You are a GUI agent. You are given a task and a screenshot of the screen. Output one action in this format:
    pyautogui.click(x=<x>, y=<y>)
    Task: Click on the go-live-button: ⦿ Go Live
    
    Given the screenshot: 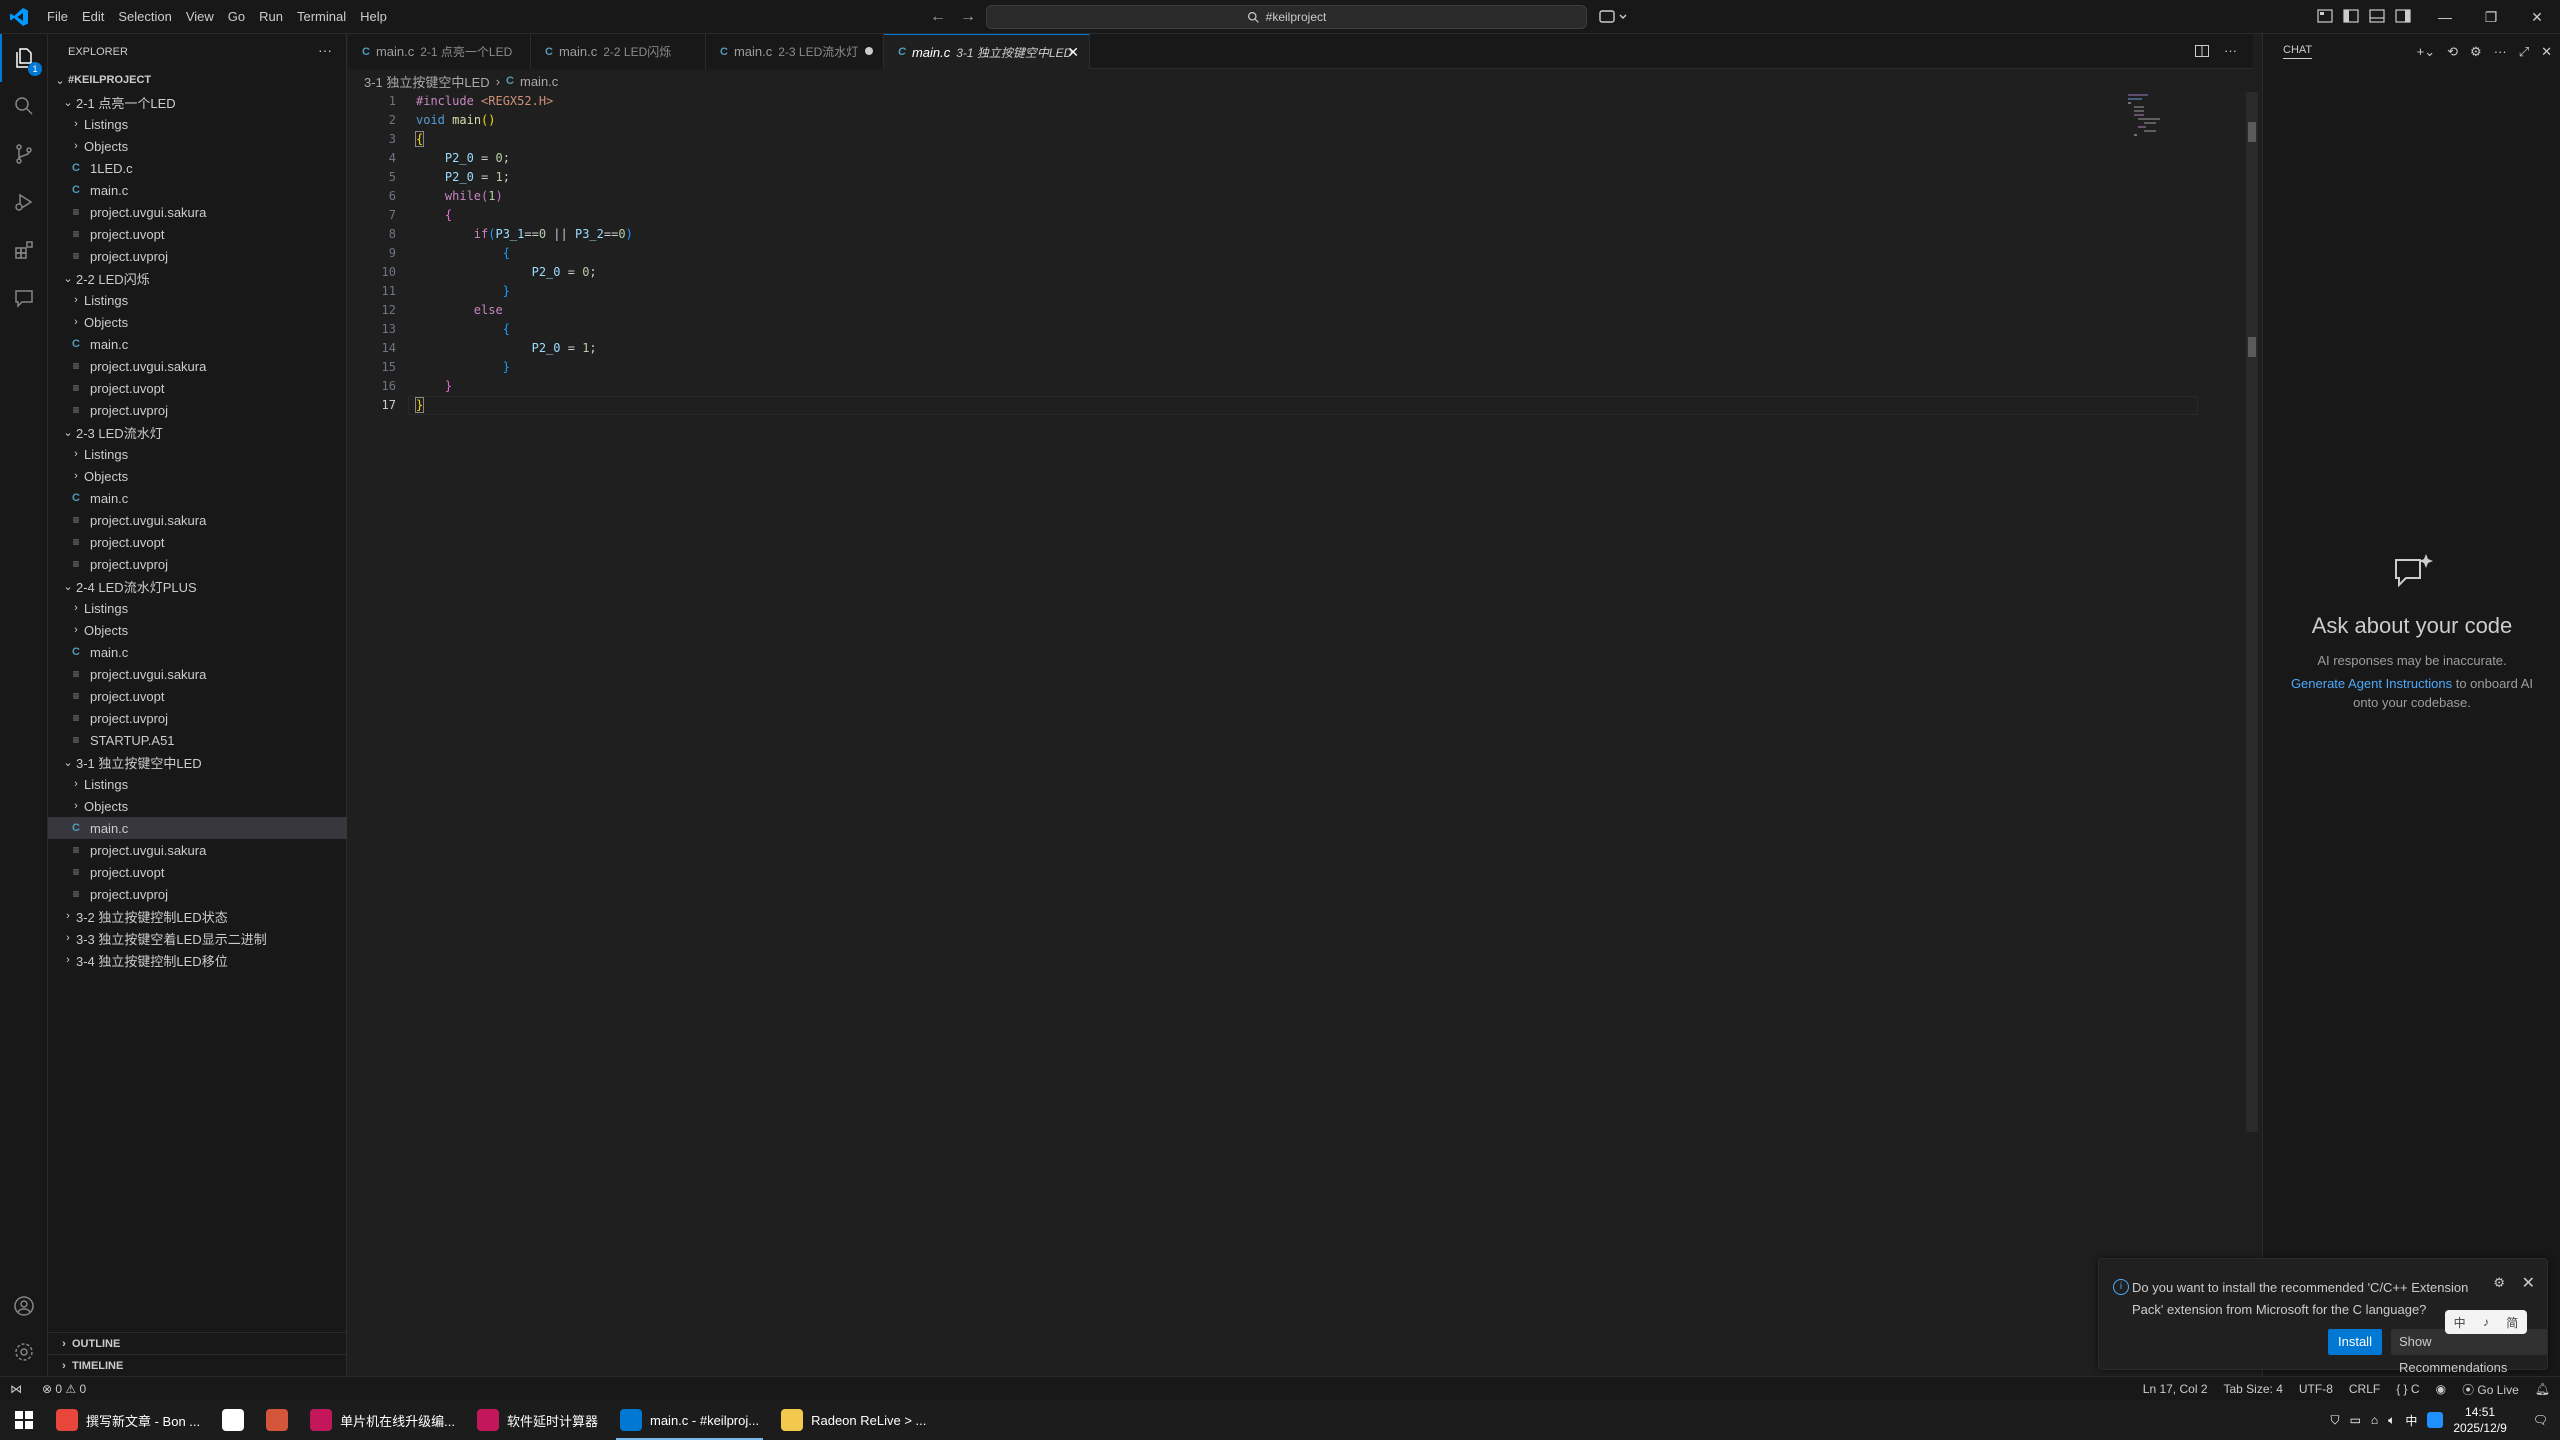 What is the action you would take?
    pyautogui.click(x=2490, y=1389)
    